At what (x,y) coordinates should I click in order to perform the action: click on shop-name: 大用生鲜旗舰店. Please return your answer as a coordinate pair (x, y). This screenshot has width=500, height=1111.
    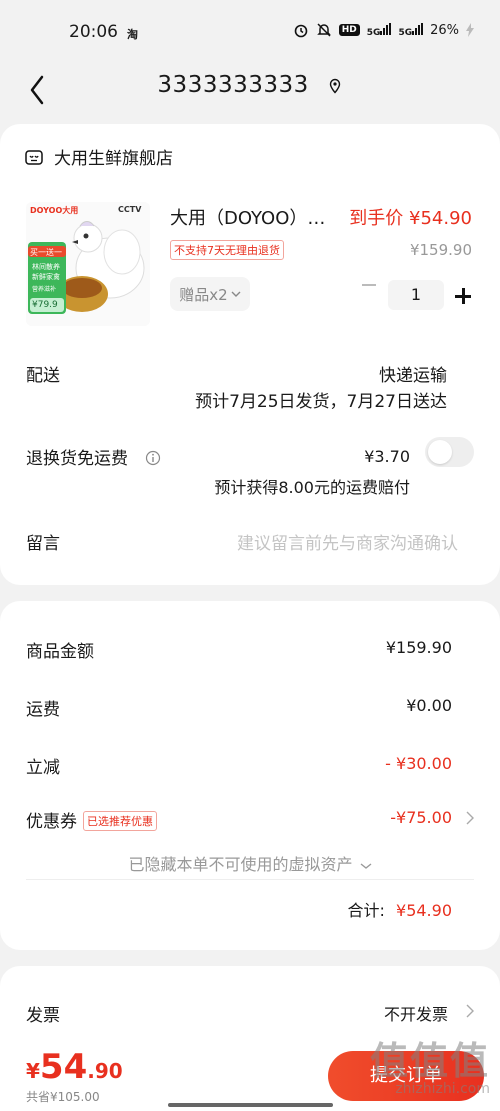
    Looking at the image, I should click on (113, 159).